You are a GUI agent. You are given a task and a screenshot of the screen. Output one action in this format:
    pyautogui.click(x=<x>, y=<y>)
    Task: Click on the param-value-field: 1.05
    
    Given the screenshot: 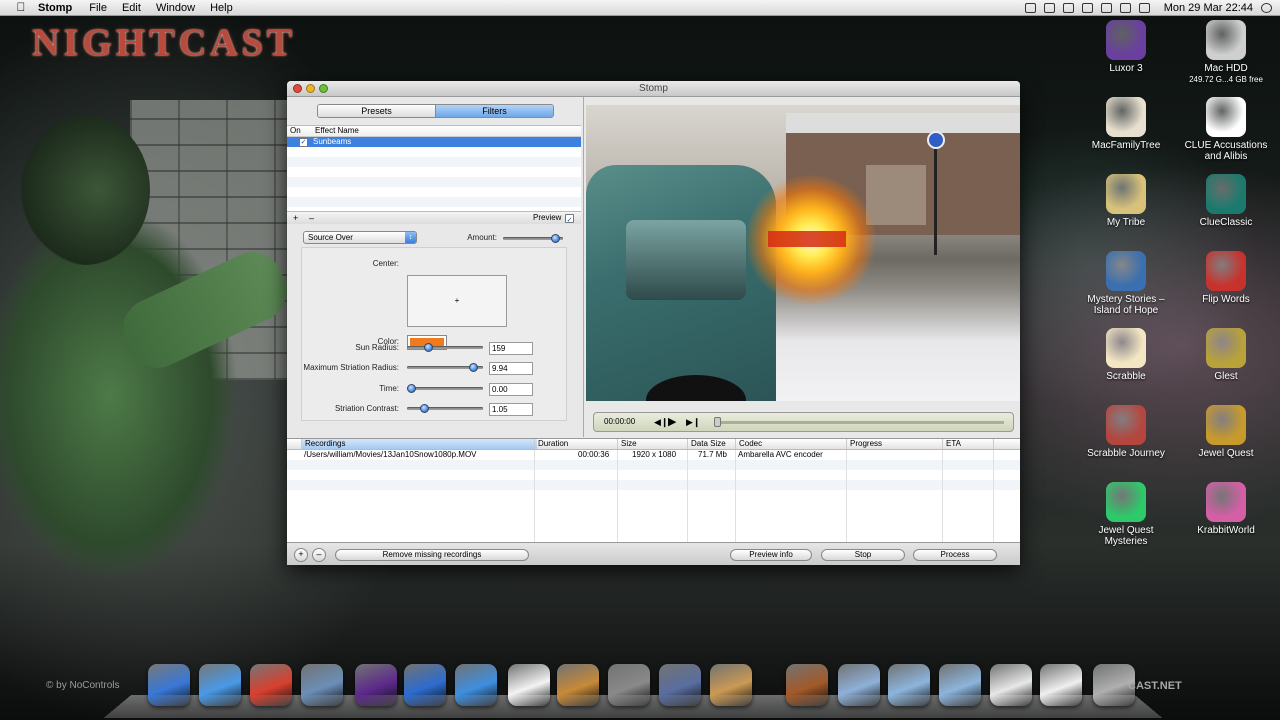 What is the action you would take?
    pyautogui.click(x=511, y=409)
    